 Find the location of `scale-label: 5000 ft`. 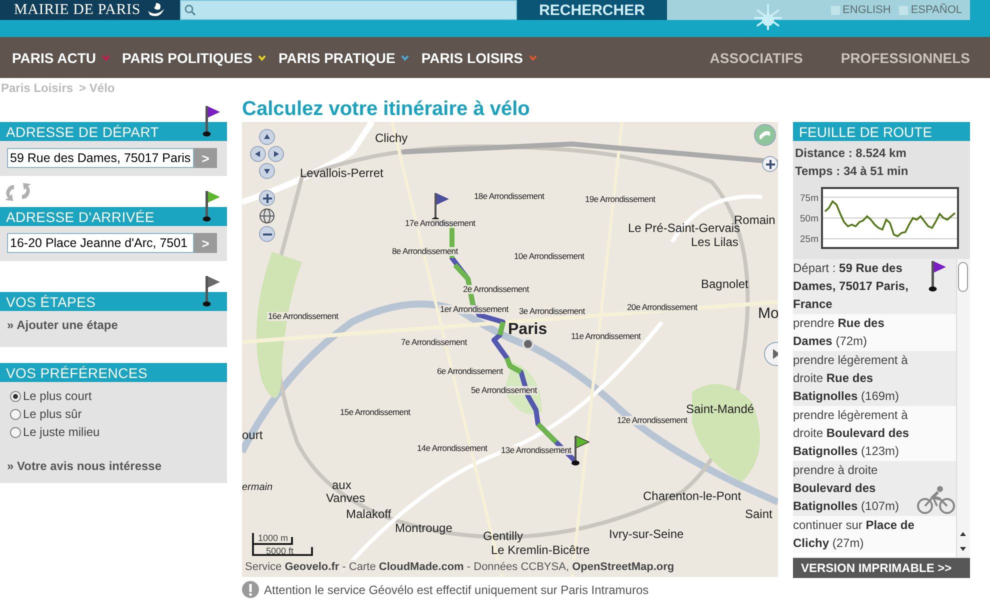

scale-label: 5000 ft is located at coordinates (280, 551).